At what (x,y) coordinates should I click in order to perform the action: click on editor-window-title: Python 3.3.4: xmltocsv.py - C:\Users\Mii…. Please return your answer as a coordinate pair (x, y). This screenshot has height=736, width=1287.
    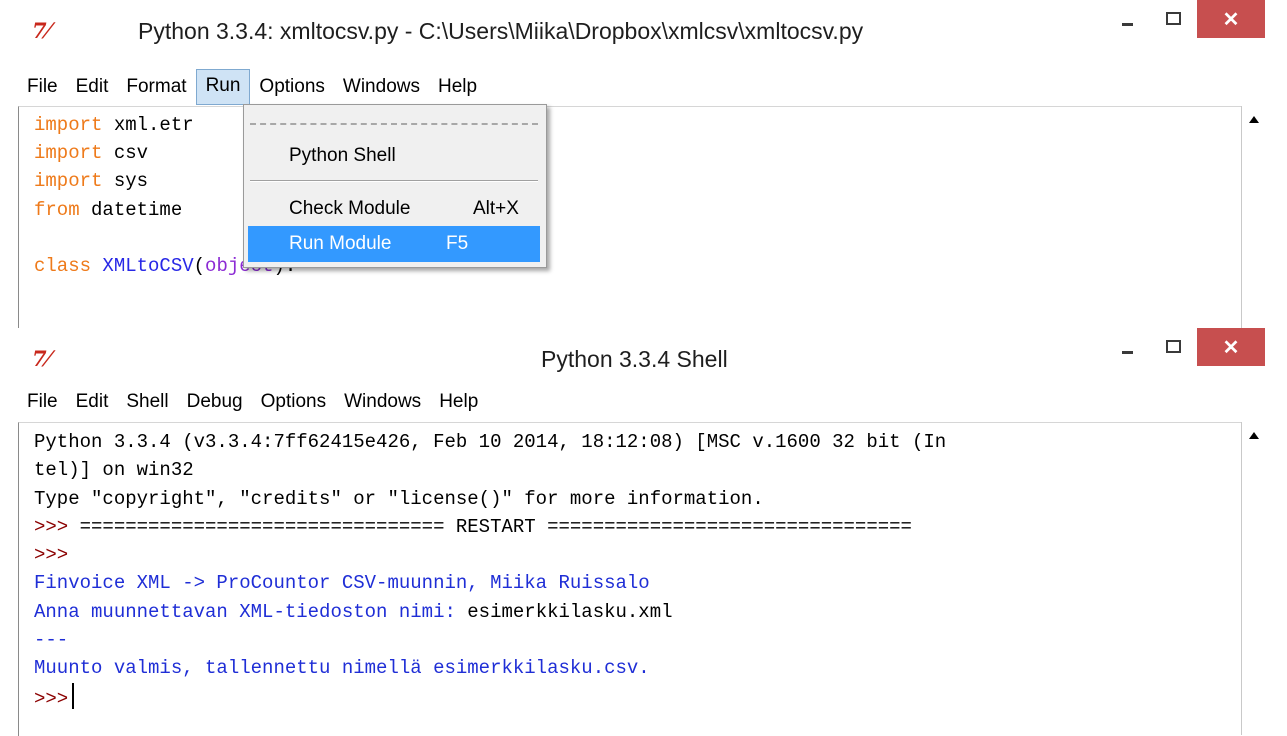
    Looking at the image, I should click on (501, 31).